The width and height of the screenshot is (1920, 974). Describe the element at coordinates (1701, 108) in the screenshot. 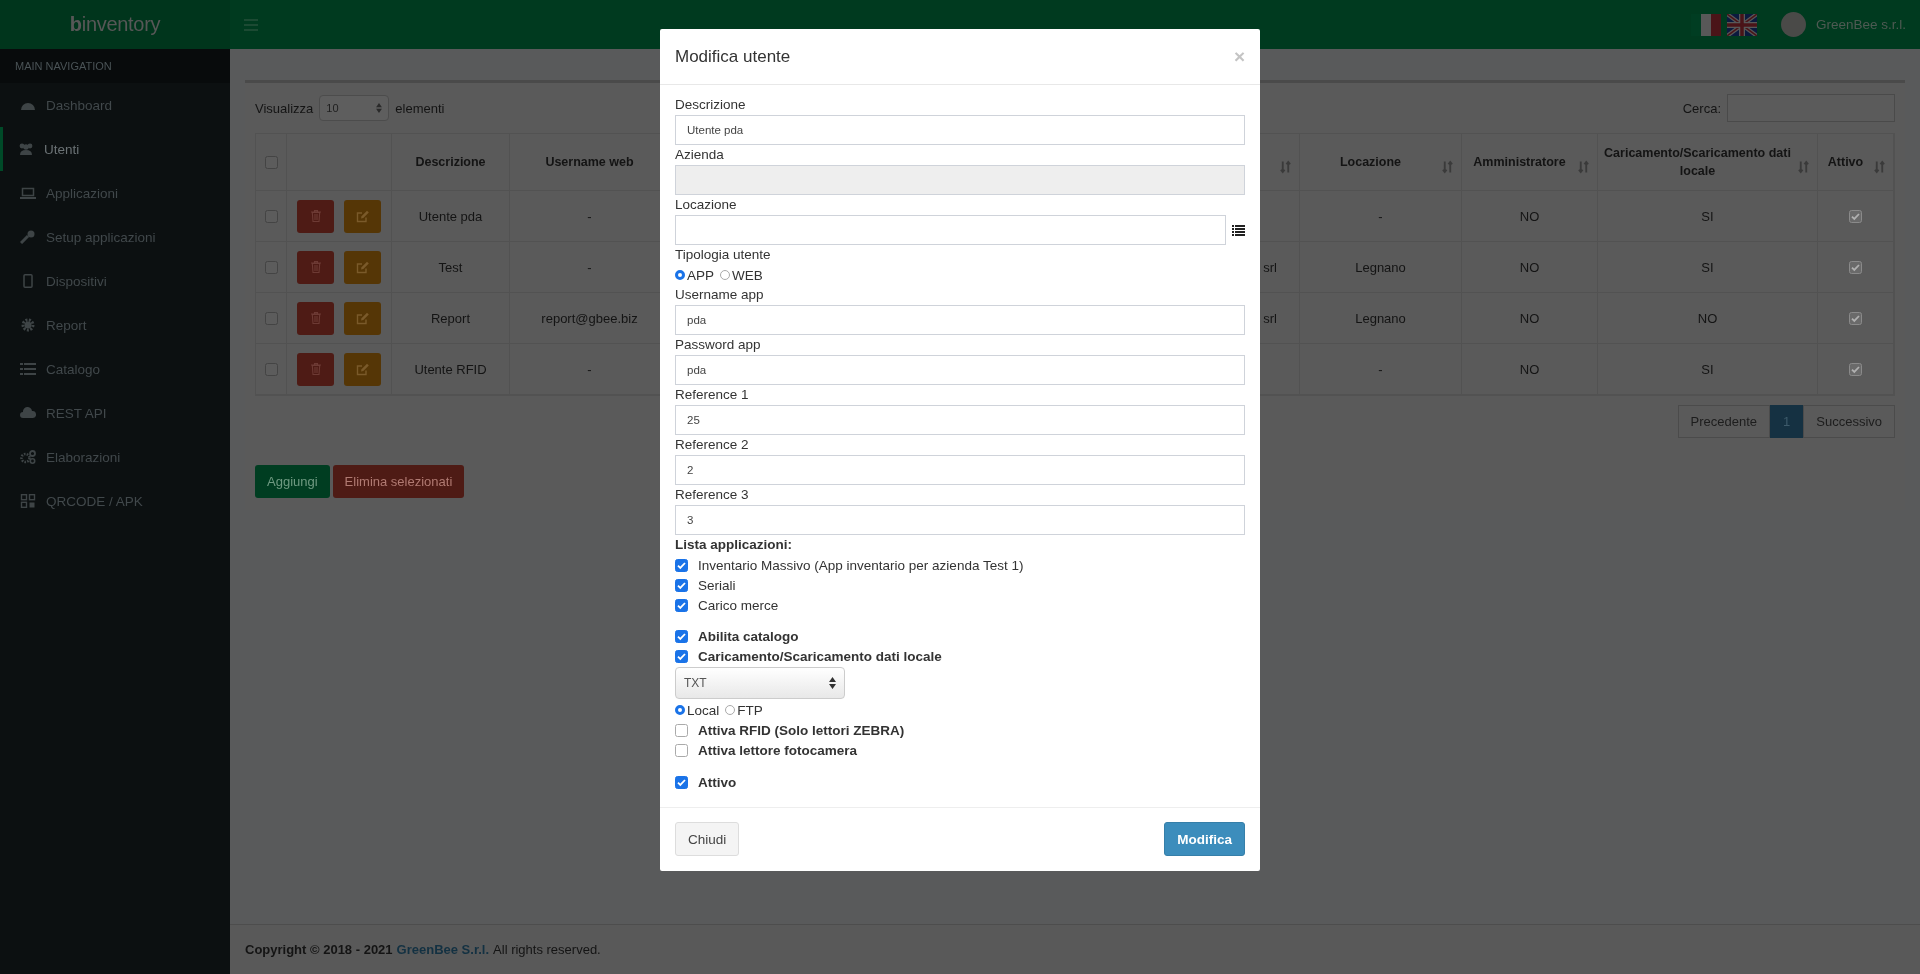

I see `search-label: Cerca:` at that location.